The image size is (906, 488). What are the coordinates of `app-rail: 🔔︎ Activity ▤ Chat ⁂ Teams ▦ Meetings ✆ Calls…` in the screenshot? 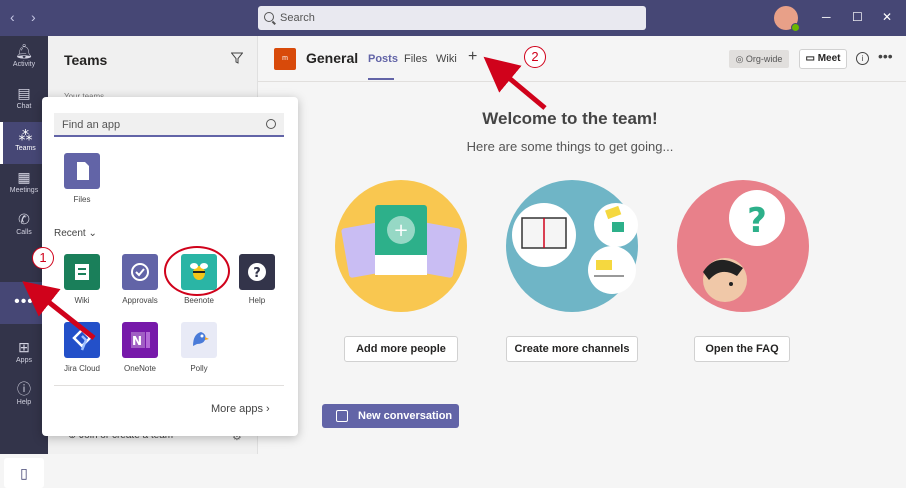 It's located at (24, 262).